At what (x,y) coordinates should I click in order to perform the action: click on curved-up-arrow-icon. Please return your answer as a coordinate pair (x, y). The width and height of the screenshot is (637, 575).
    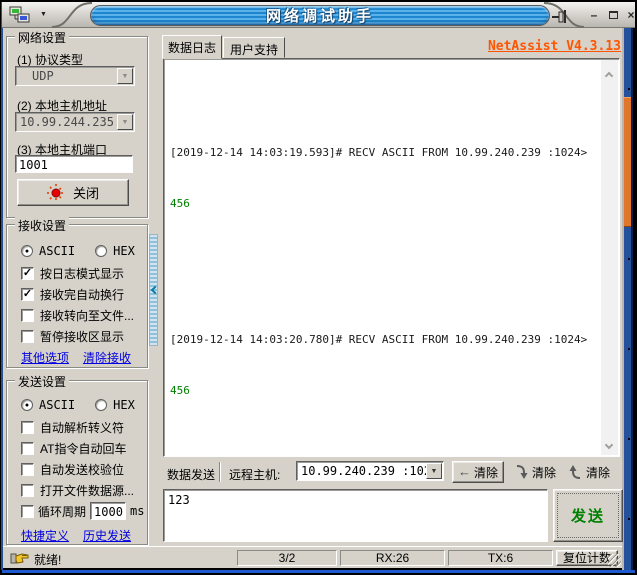
    Looking at the image, I should click on (575, 472).